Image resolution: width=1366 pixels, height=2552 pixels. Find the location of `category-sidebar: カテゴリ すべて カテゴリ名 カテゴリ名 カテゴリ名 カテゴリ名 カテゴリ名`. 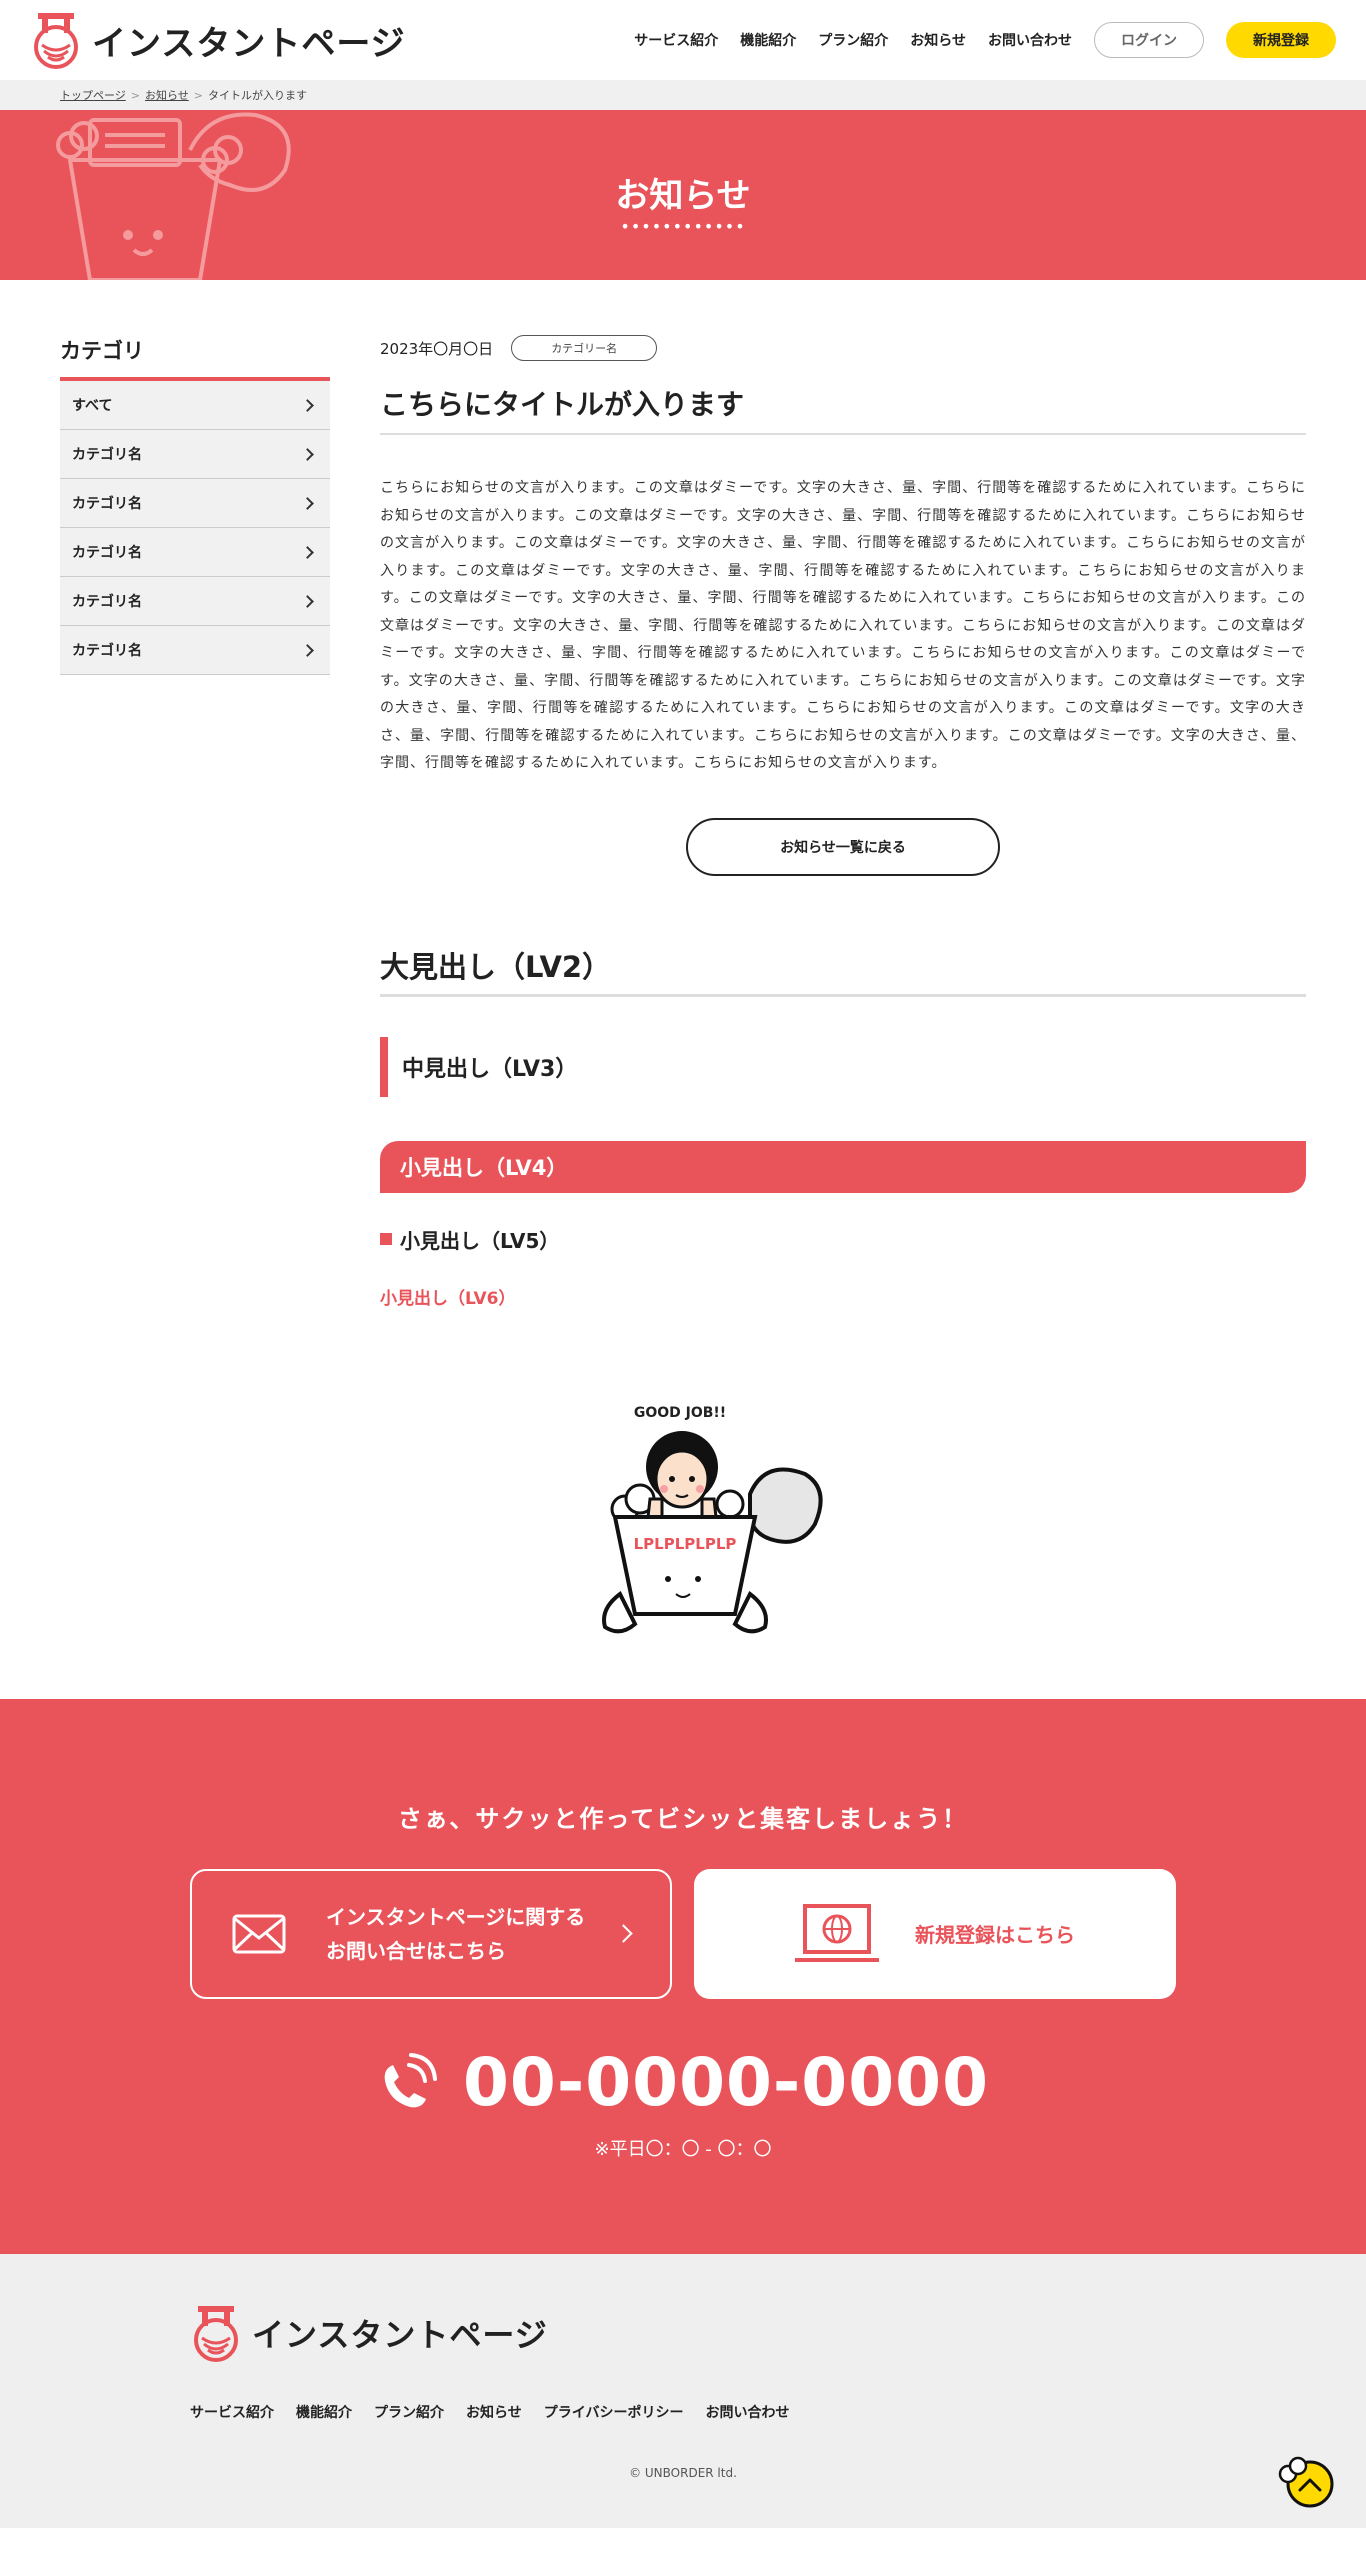

category-sidebar: カテゴリ すべて カテゴリ名 カテゴリ名 カテゴリ名 カテゴリ名 カテゴリ名 is located at coordinates (195, 822).